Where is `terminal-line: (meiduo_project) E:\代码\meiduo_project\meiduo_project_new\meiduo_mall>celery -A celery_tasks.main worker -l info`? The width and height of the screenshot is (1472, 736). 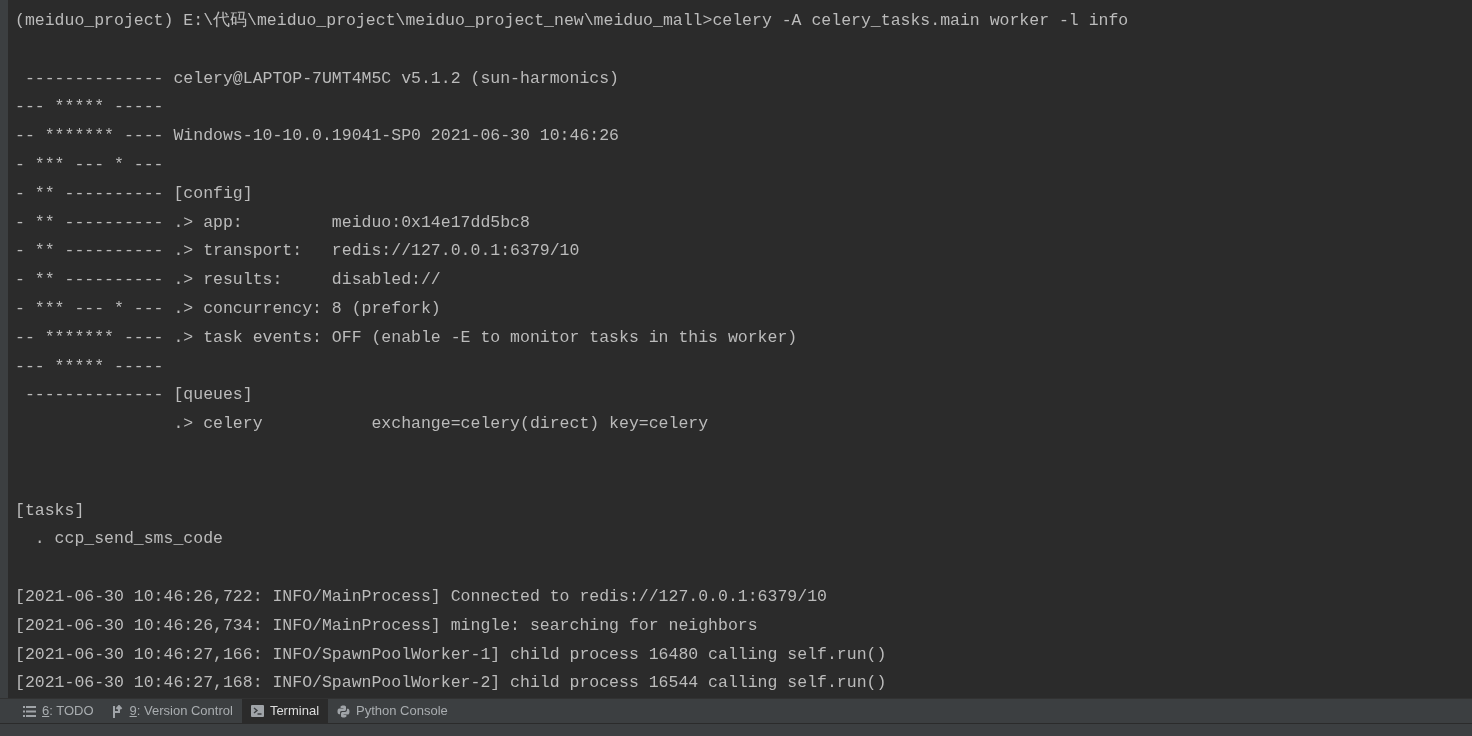 terminal-line: (meiduo_project) E:\代码\meiduo_project\meiduo_project_new\meiduo_mall>celery -A celery_tasks.main worker -l info is located at coordinates (572, 20).